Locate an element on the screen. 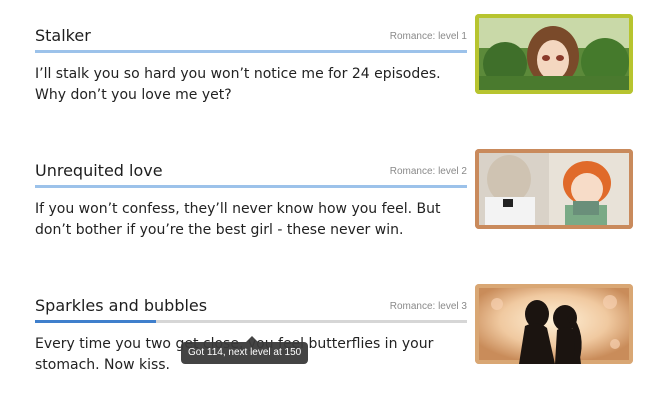 The image size is (666, 401). achievement-level: Romance: level 3 is located at coordinates (428, 306).